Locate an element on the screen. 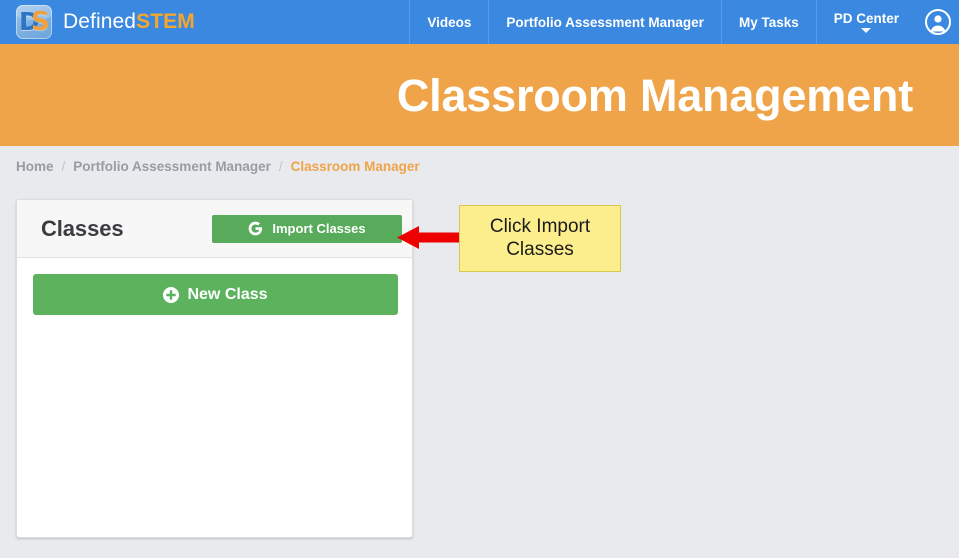 The image size is (959, 558). page-title: Classroom Management is located at coordinates (654, 95).